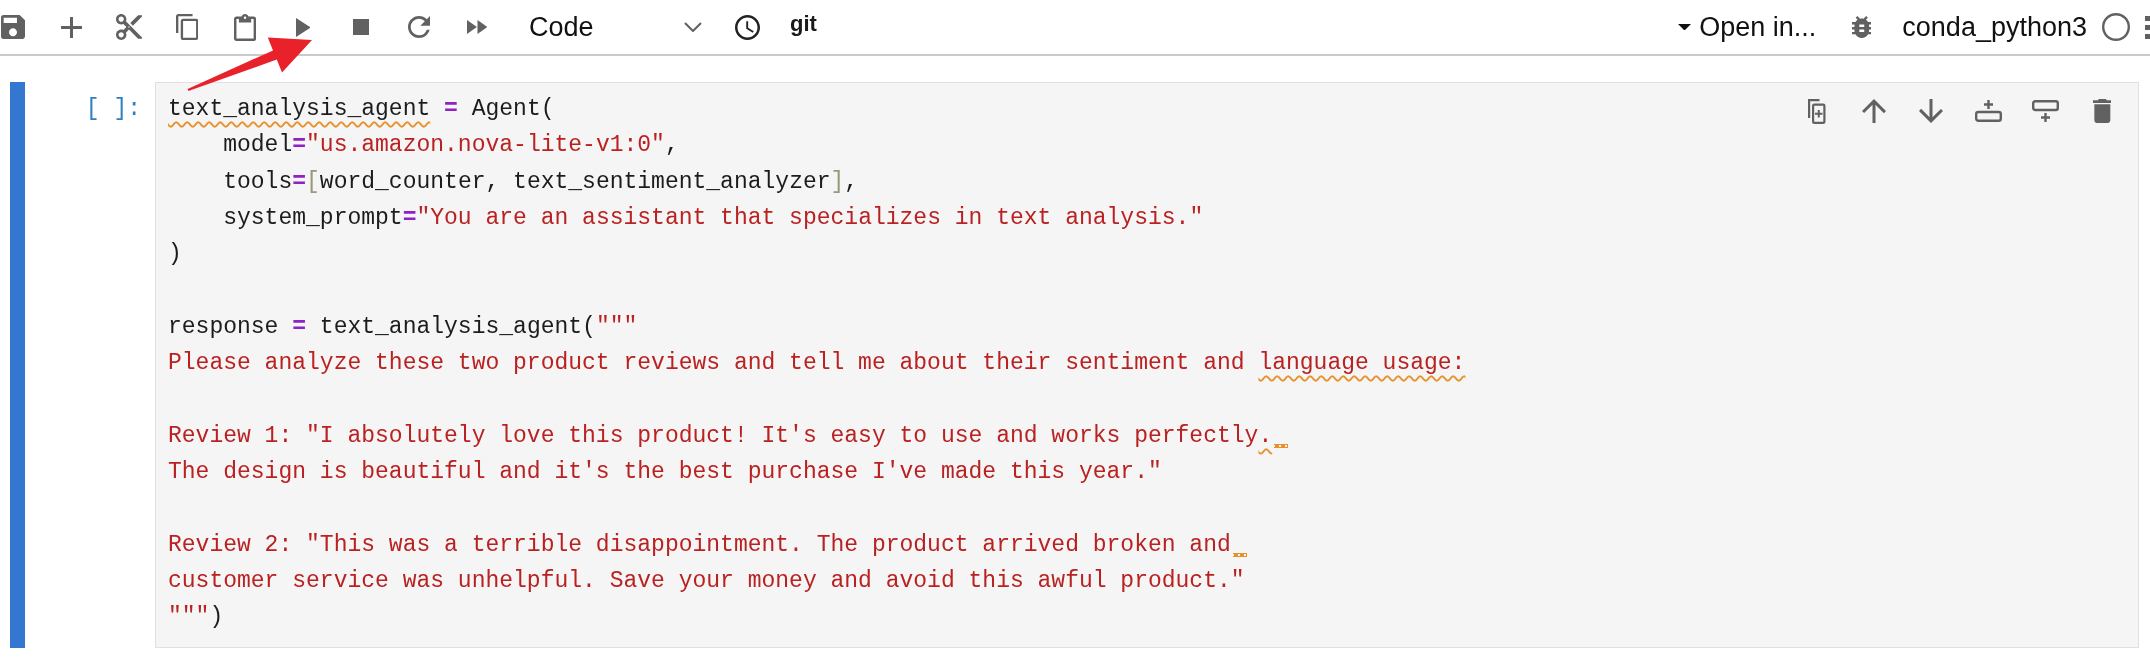 Image resolution: width=2150 pixels, height=657 pixels. Describe the element at coordinates (1685, 27) in the screenshot. I see `caret-down-icon` at that location.